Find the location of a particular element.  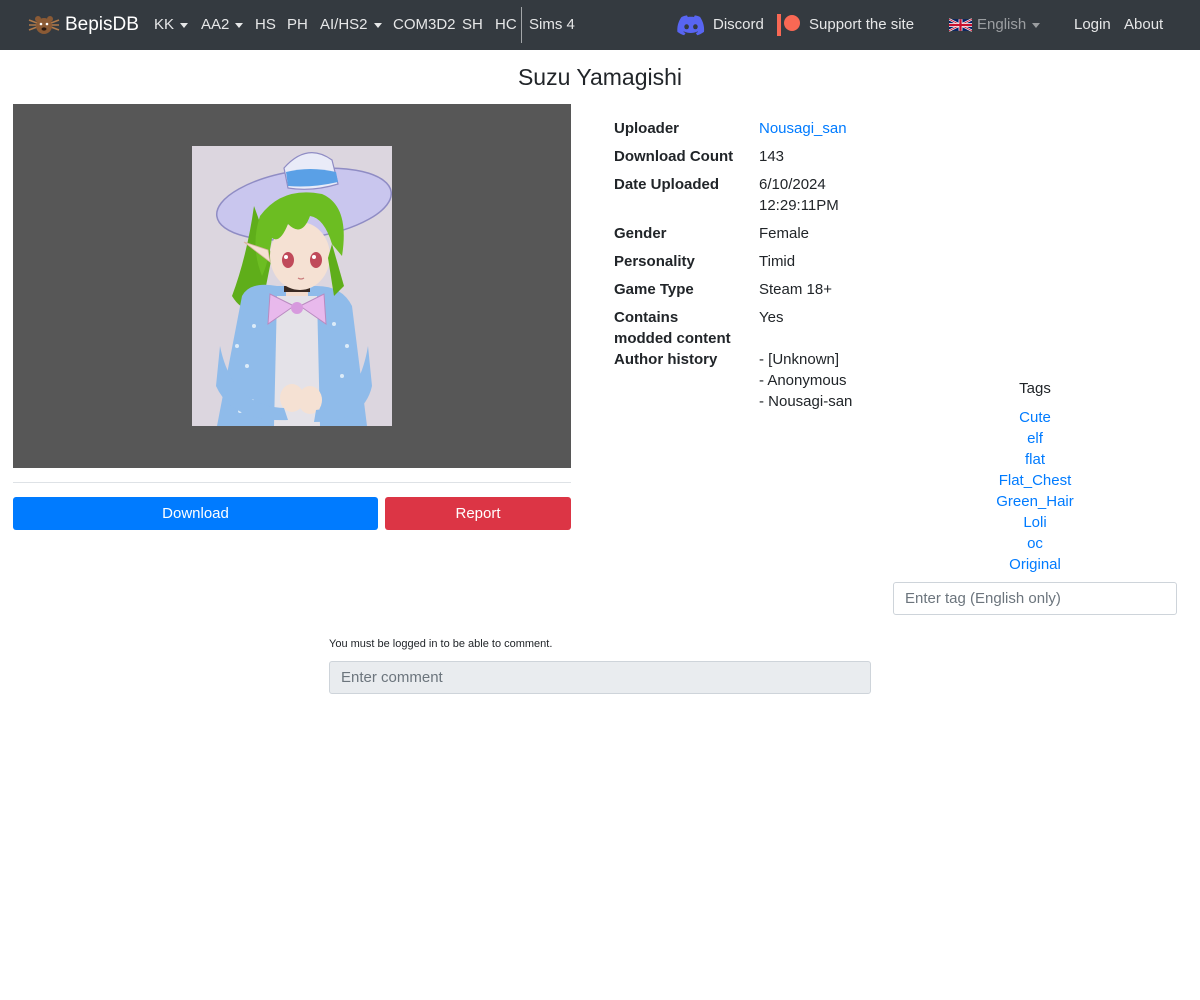

author-history-label: Author history is located at coordinates (666, 359).